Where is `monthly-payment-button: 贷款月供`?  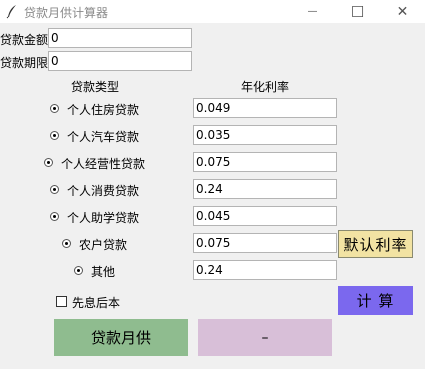 monthly-payment-button: 贷款月供 is located at coordinates (121, 337).